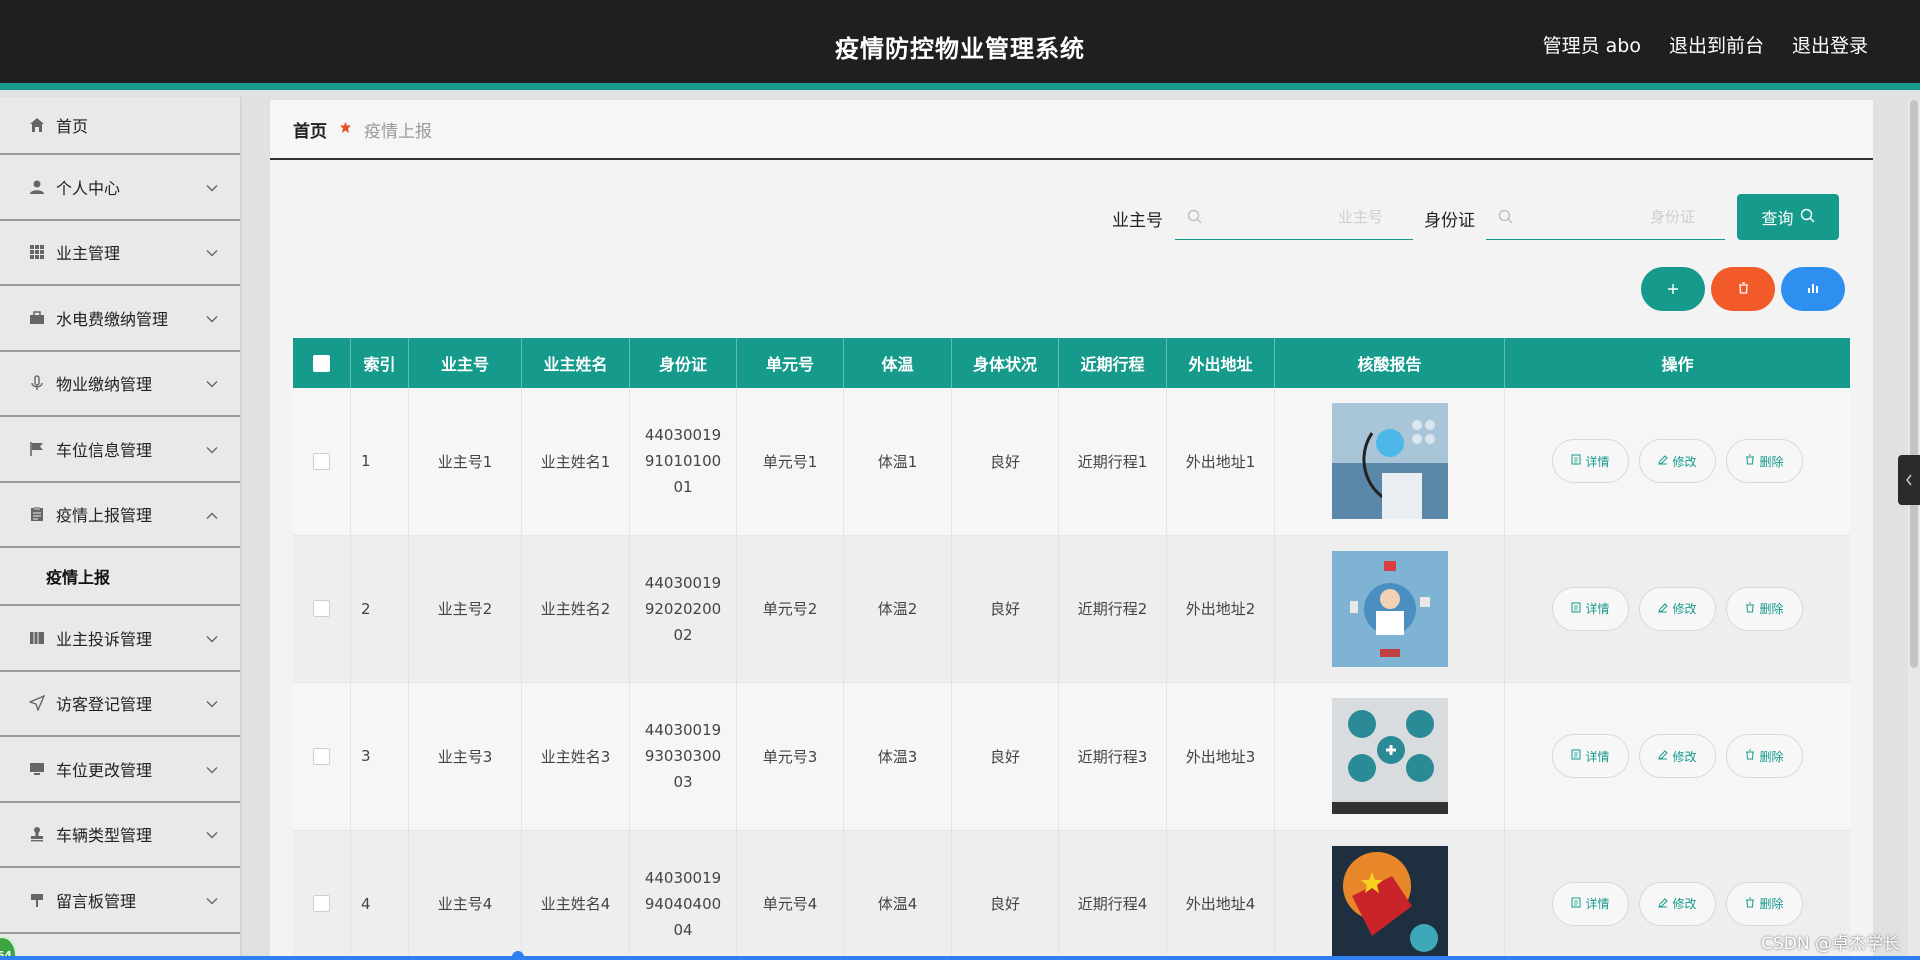 Image resolution: width=1920 pixels, height=960 pixels. What do you see at coordinates (1914, 384) in the screenshot?
I see `scrollbar-thumb` at bounding box center [1914, 384].